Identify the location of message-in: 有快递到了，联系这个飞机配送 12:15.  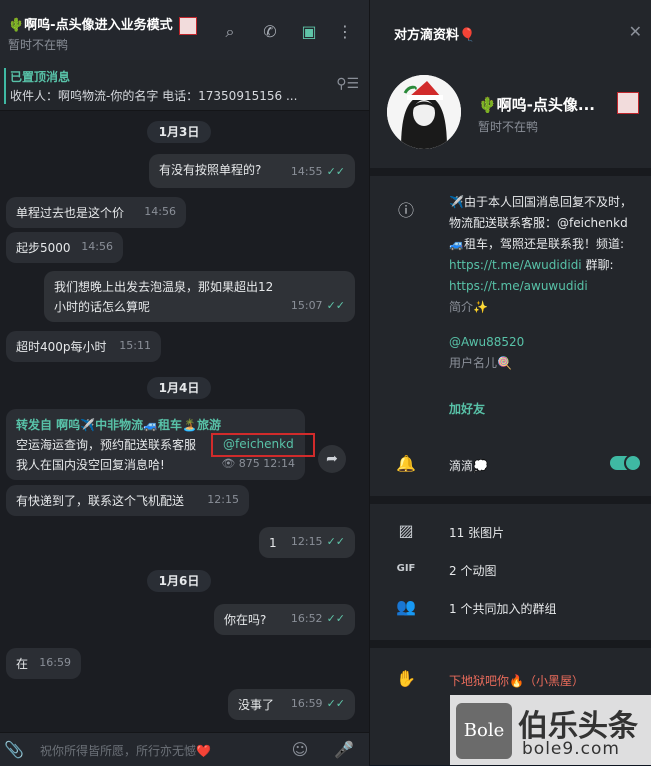
(127, 500).